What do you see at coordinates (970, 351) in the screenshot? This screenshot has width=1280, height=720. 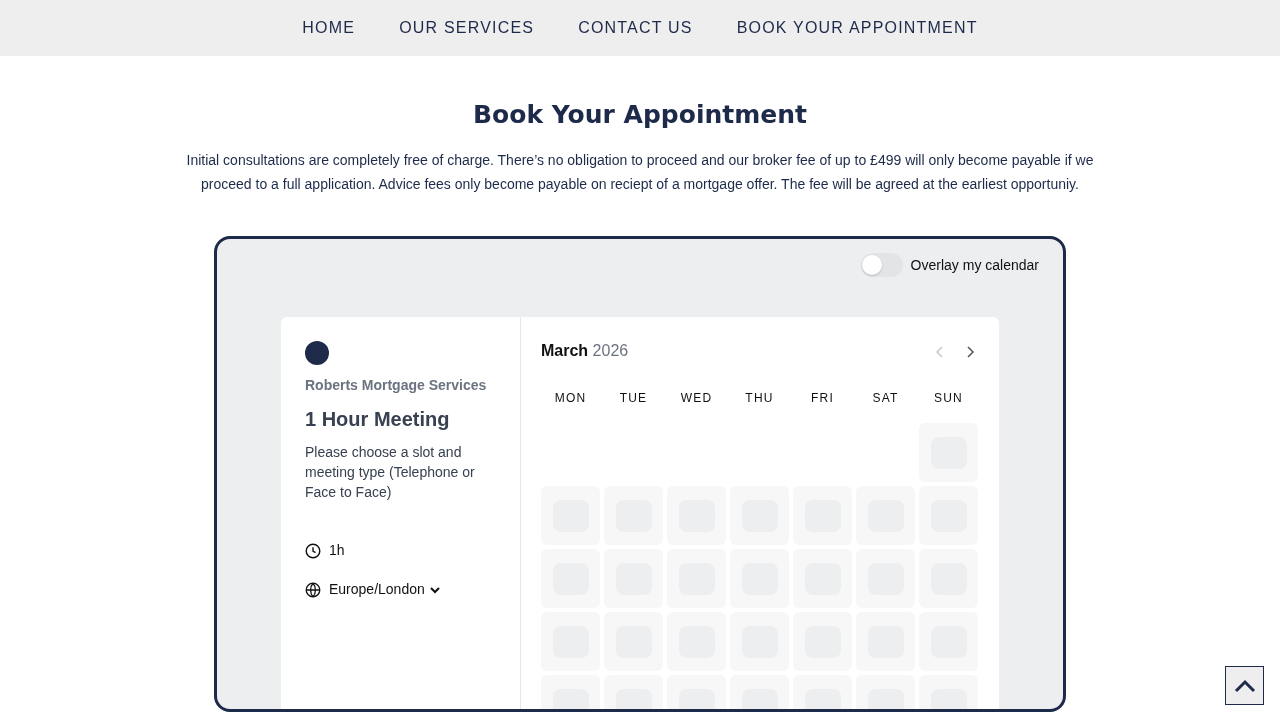 I see `chevron-right-icon` at bounding box center [970, 351].